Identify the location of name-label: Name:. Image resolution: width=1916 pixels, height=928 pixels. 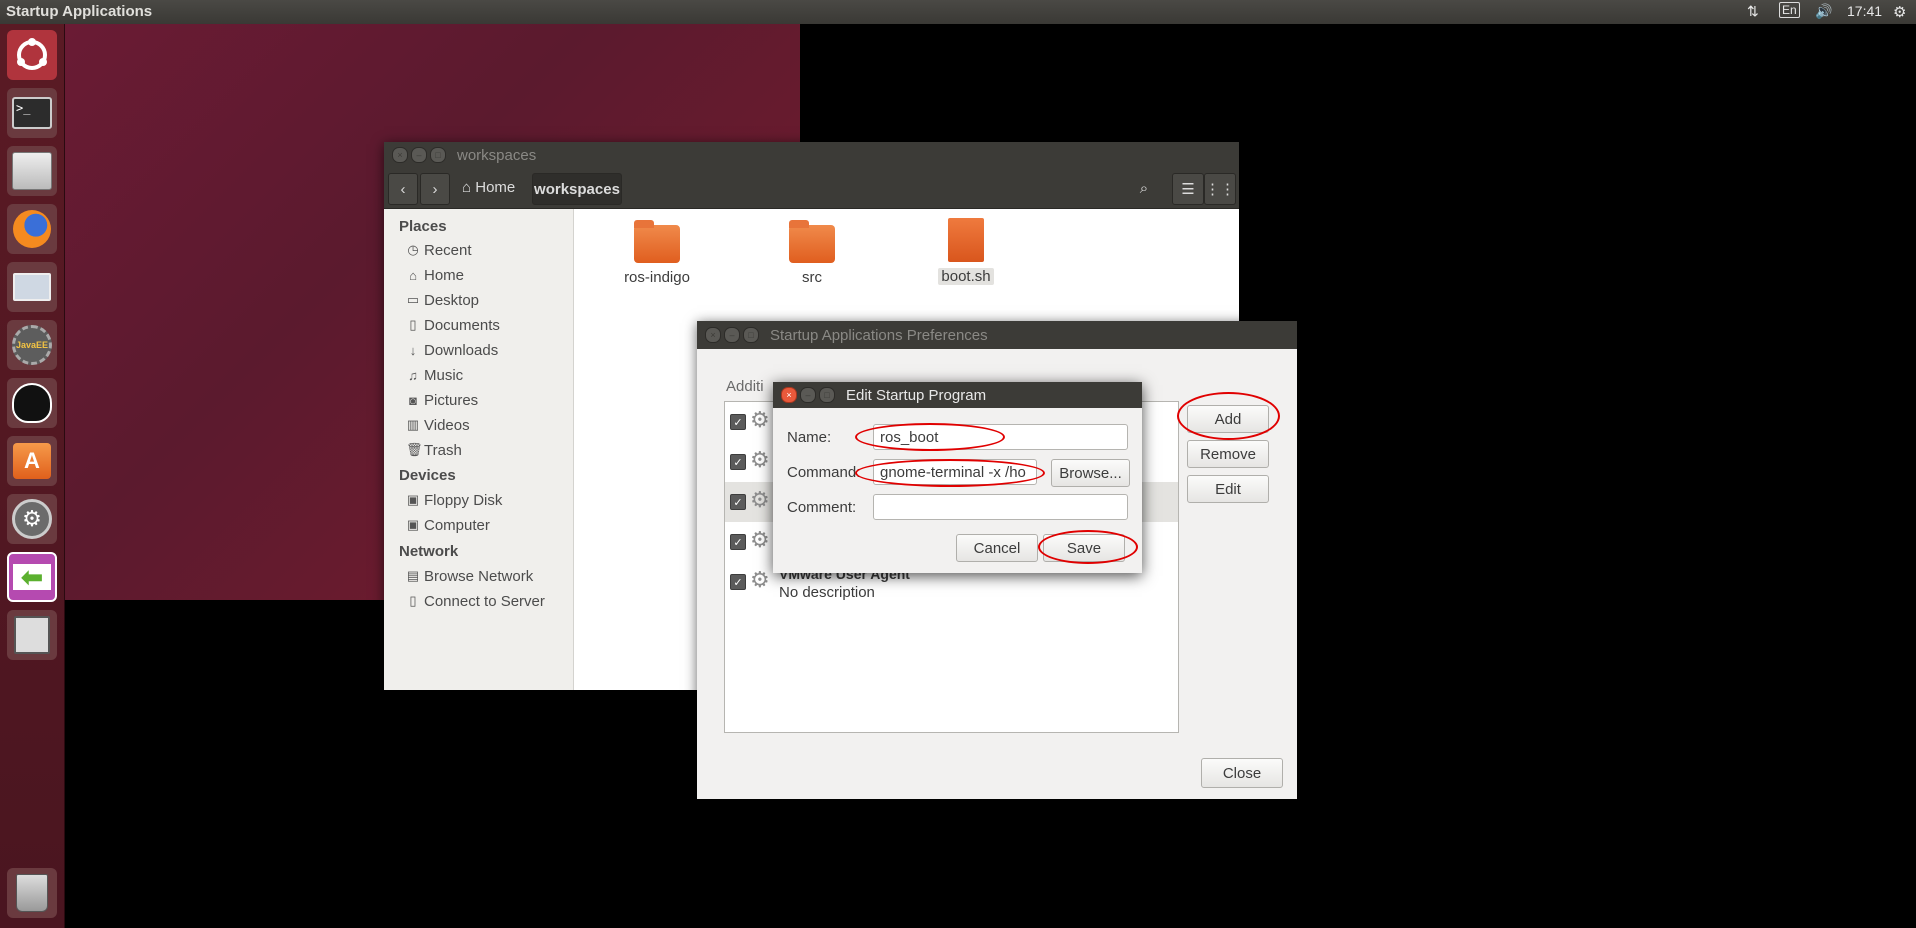
(809, 437).